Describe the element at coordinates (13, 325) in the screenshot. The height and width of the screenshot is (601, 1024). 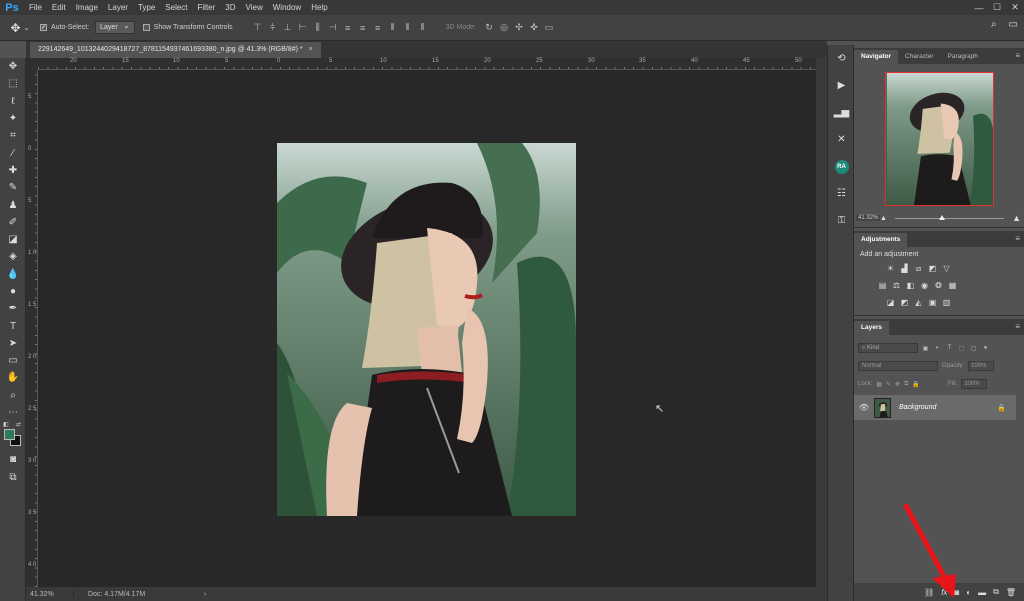
I see `type-tool-icon: T` at that location.